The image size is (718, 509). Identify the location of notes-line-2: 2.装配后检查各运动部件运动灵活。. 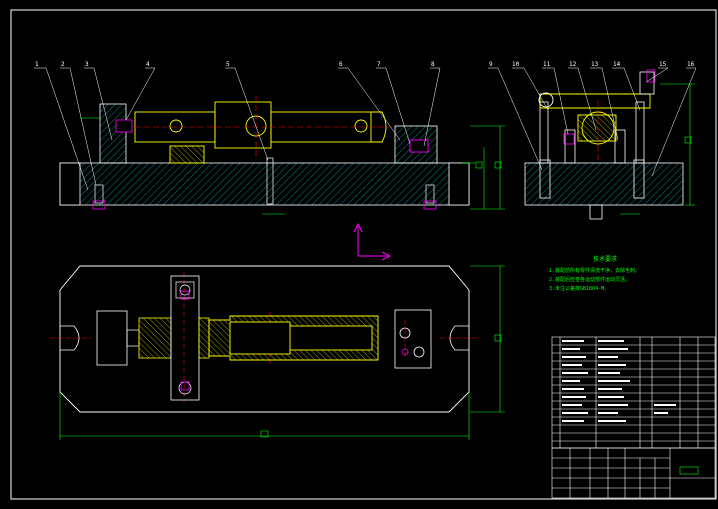
(589, 279).